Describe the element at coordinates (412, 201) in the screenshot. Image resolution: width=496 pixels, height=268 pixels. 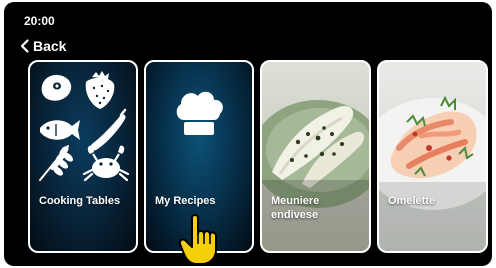
I see `card-label: Omelette` at that location.